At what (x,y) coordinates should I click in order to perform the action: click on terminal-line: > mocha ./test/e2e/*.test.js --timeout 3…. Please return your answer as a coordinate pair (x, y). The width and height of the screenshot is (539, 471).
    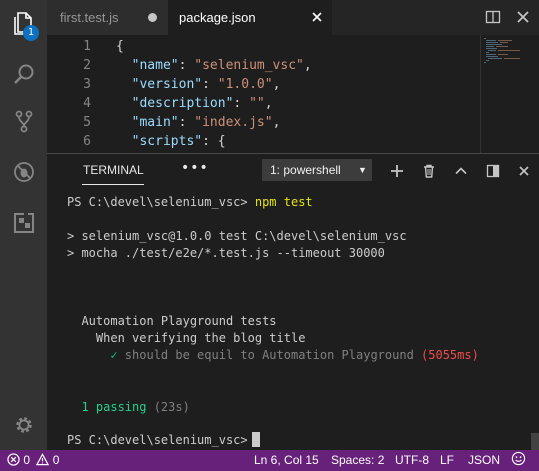
    Looking at the image, I should click on (226, 253).